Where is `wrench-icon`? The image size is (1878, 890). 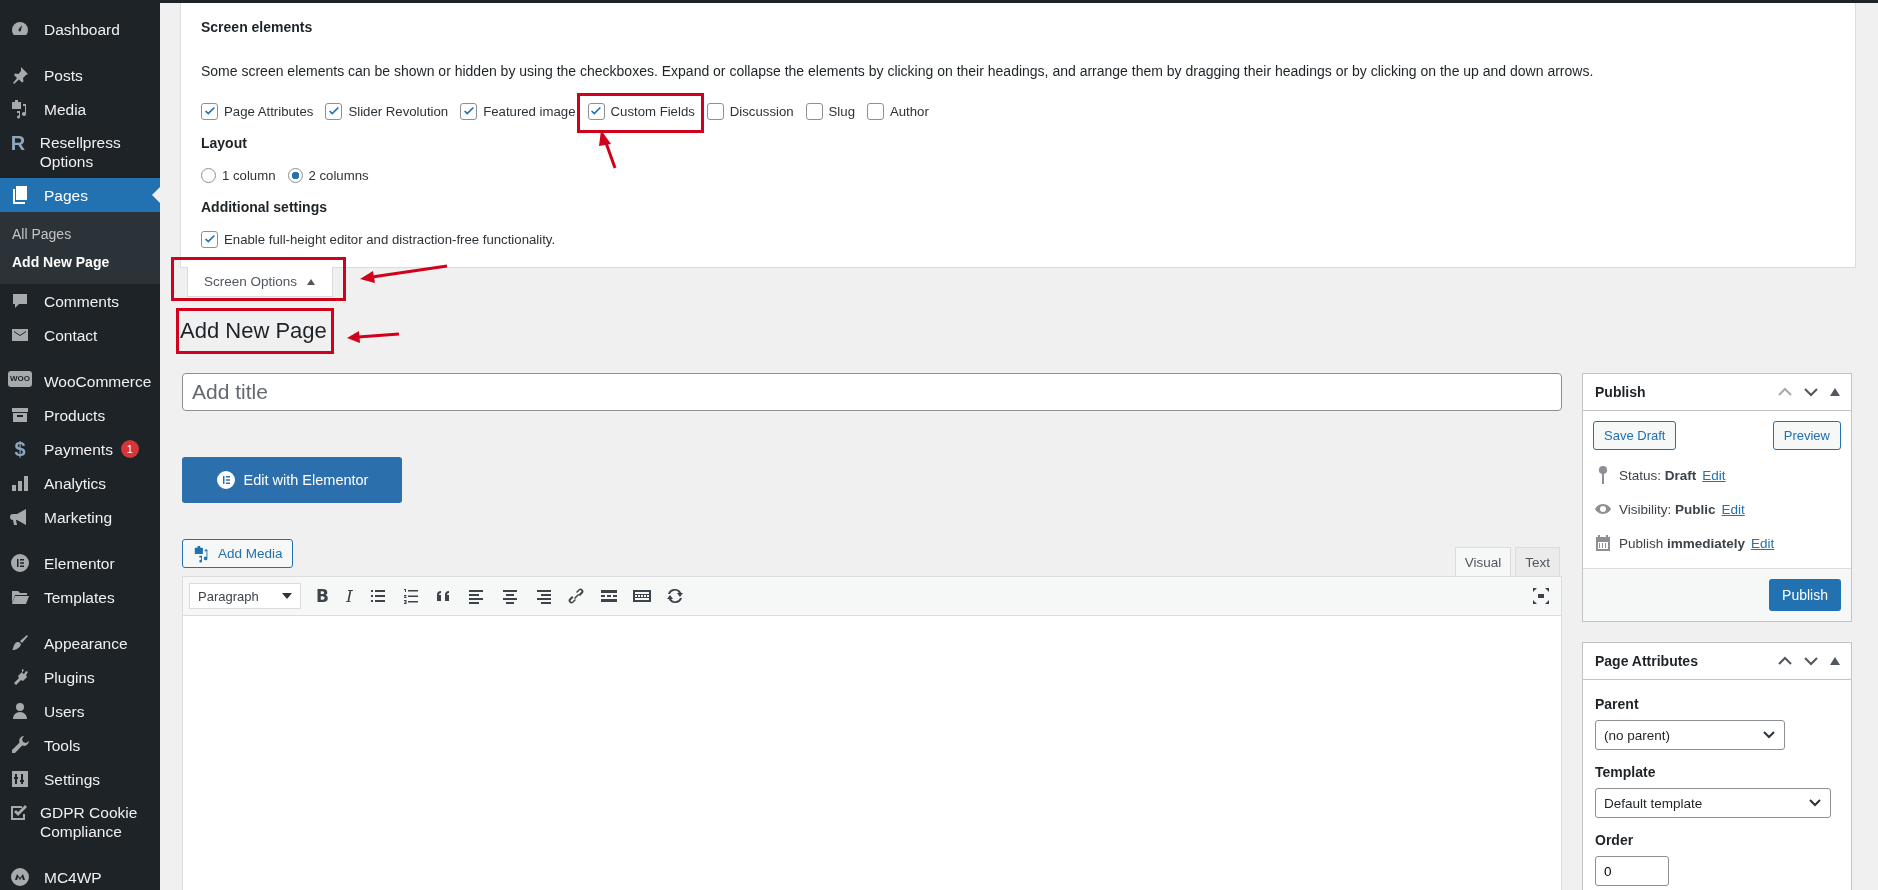
wrench-icon is located at coordinates (20, 745).